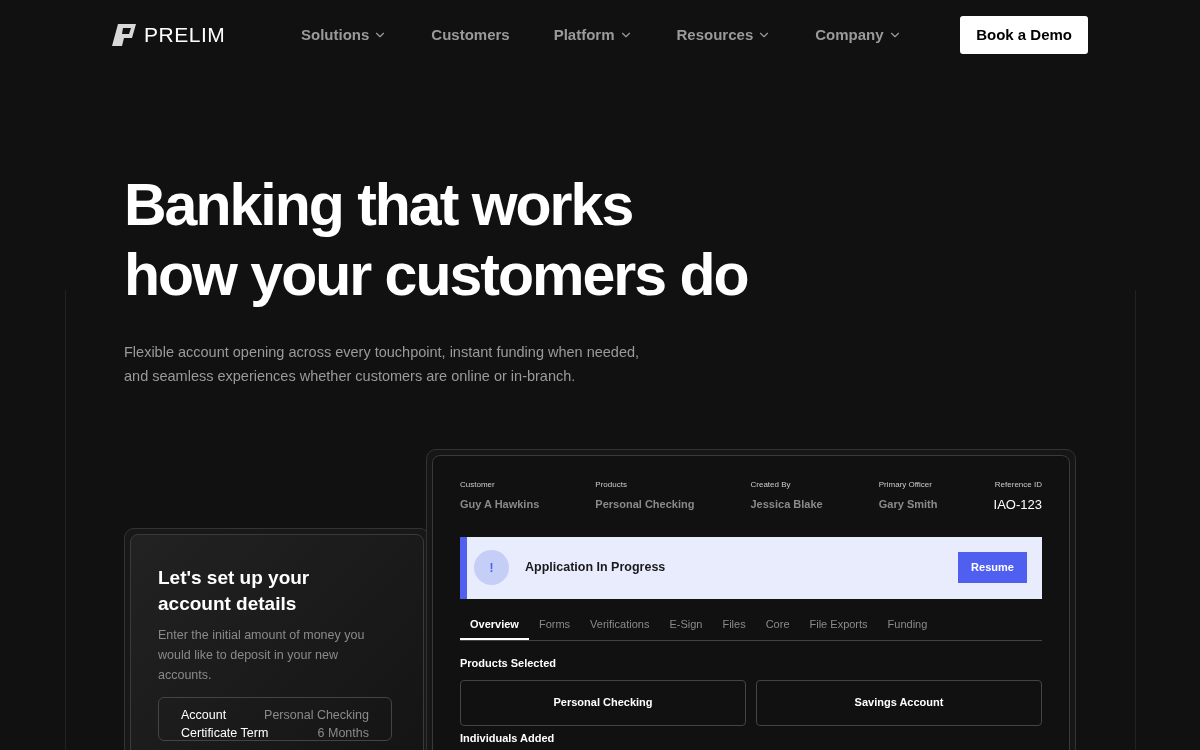 Image resolution: width=1200 pixels, height=750 pixels. Describe the element at coordinates (899, 702) in the screenshot. I see `product-card: Savings Account` at that location.